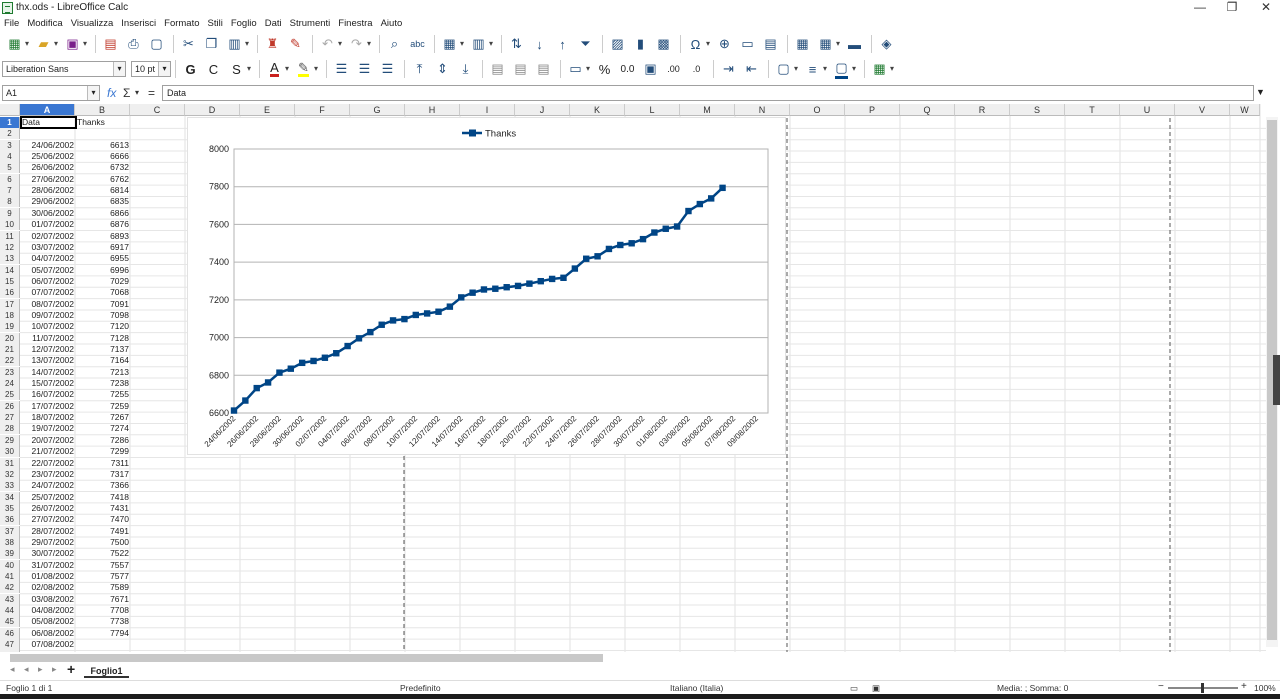 This screenshot has width=1280, height=699. I want to click on row-header-13: 13, so click(10, 259).